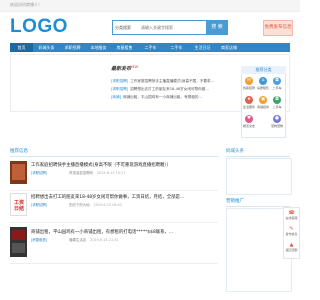 The height and width of the screenshot is (300, 320). I want to click on nav-item-shops: 商家店铺, so click(229, 47).